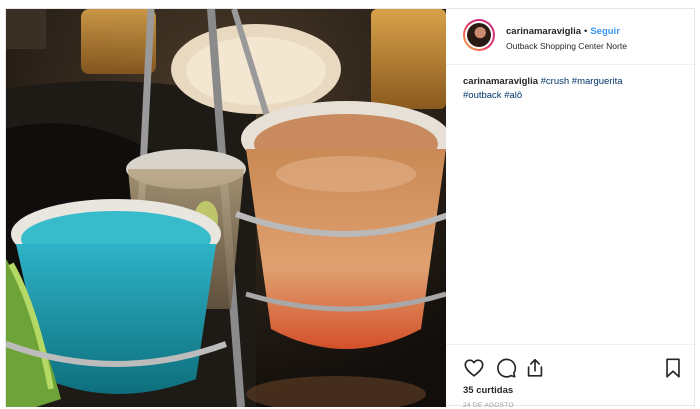  Describe the element at coordinates (474, 368) in the screenshot. I see `heart-icon` at that location.